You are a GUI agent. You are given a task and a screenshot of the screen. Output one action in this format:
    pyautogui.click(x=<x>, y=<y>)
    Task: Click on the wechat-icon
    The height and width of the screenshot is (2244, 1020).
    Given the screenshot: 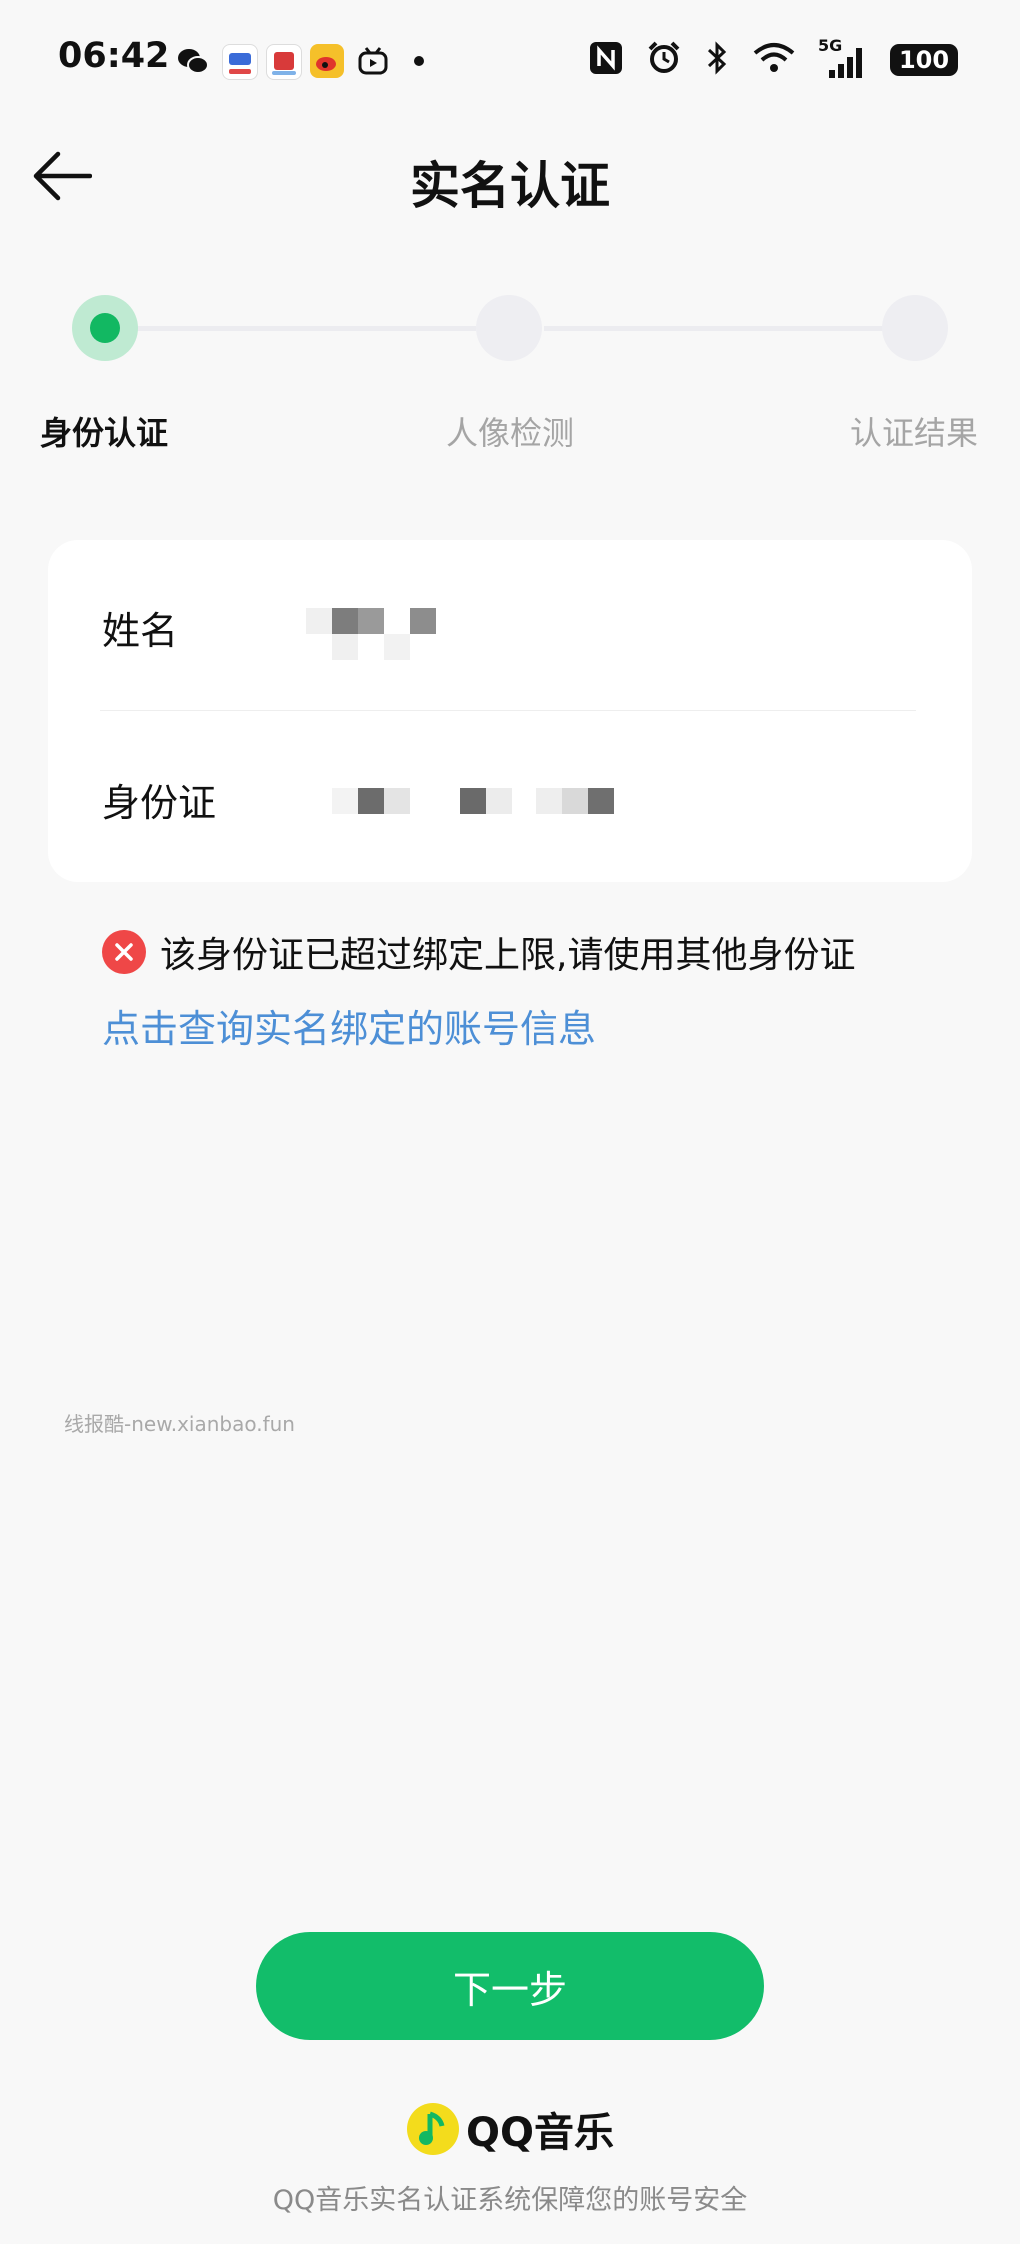 What is the action you would take?
    pyautogui.click(x=193, y=61)
    